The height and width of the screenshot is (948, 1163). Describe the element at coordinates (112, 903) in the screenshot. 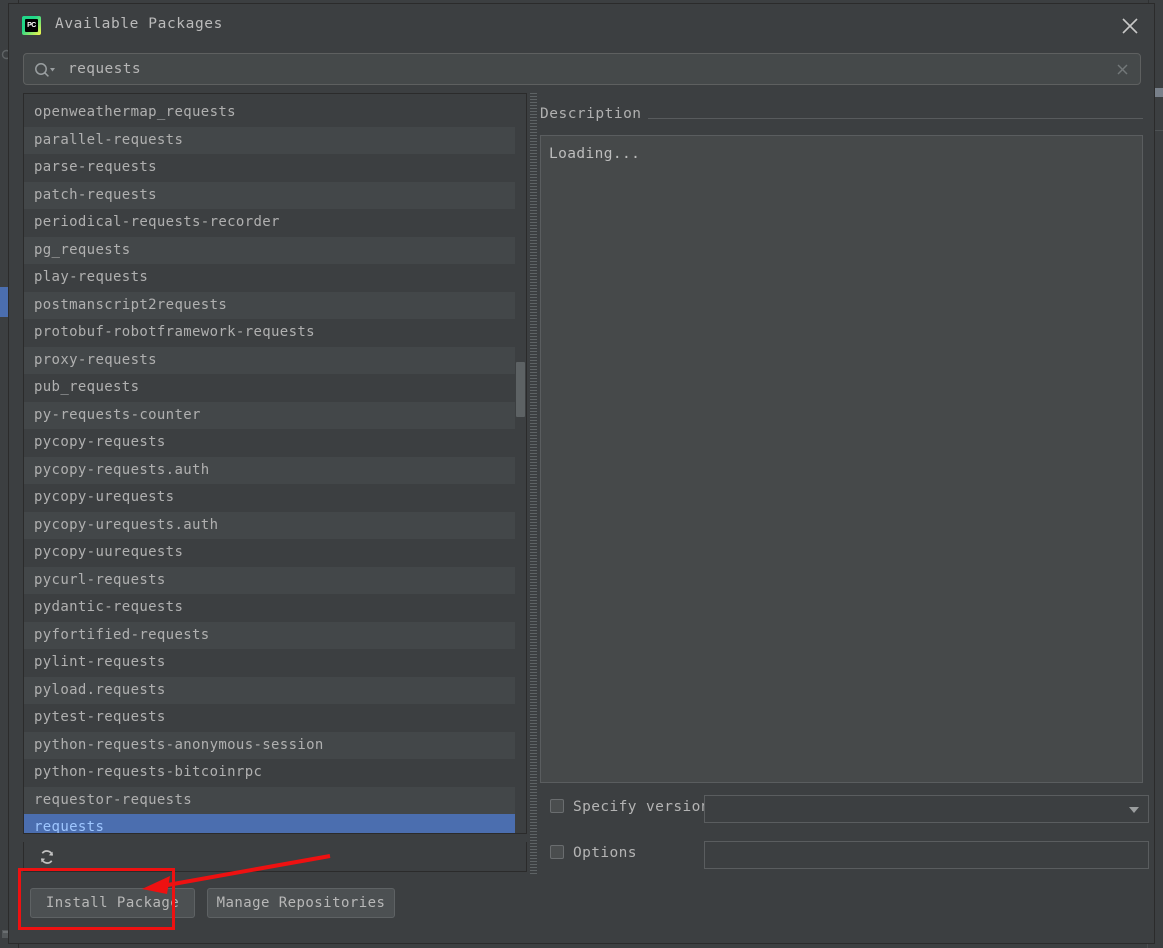

I see `install-package-button: Install Package` at that location.